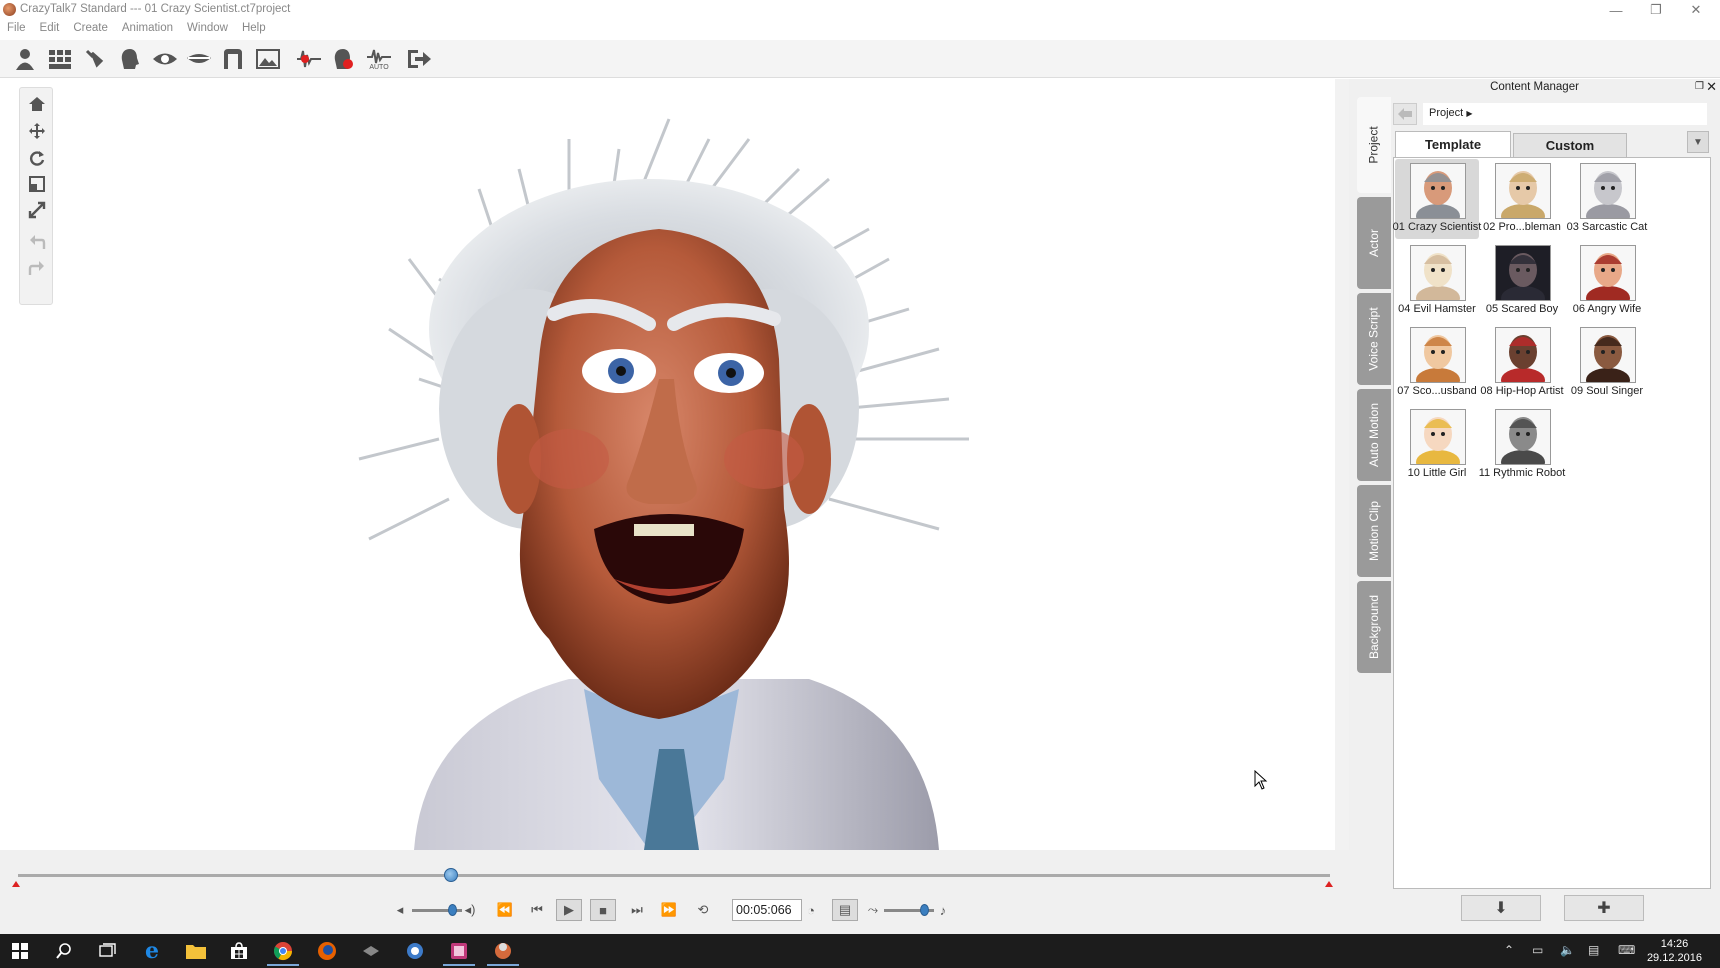 The height and width of the screenshot is (968, 1720). What do you see at coordinates (1501, 908) in the screenshot?
I see `download-button: ⬇` at bounding box center [1501, 908].